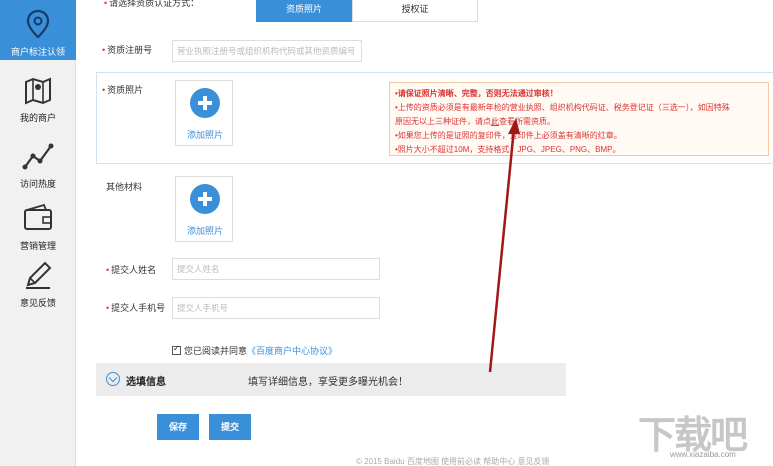  Describe the element at coordinates (39, 275) in the screenshot. I see `pencil-icon` at that location.